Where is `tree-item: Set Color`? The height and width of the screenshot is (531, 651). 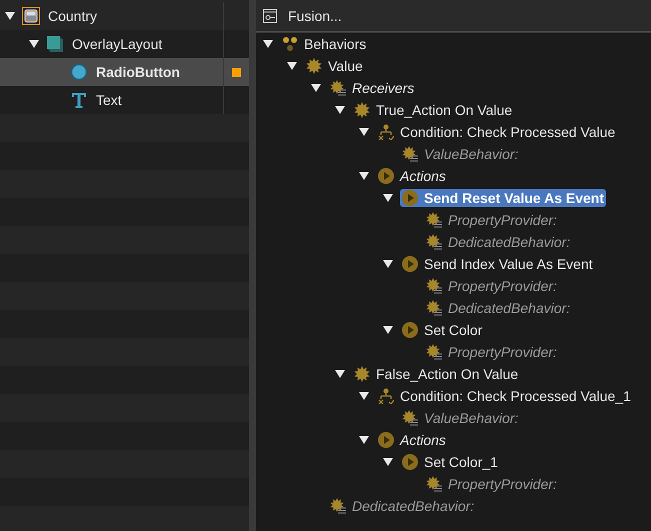
tree-item: Set Color is located at coordinates (442, 330).